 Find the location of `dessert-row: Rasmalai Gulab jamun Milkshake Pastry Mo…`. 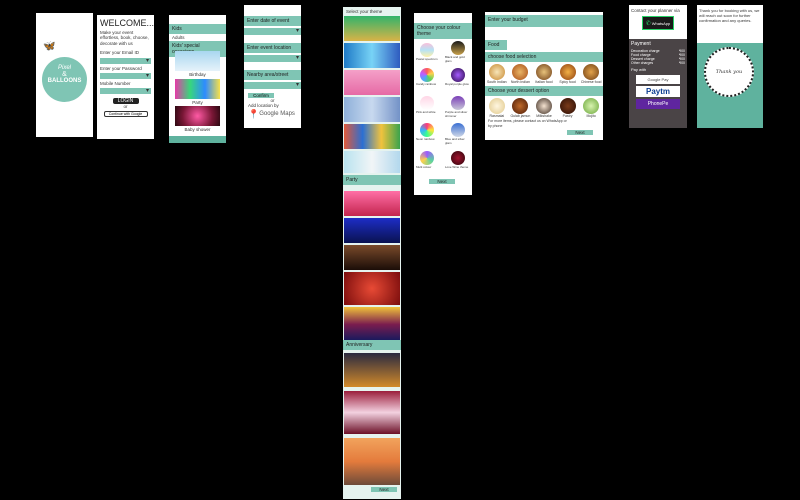

dessert-row: Rasmalai Gulab jamun Milkshake Pastry Mo… is located at coordinates (544, 108).